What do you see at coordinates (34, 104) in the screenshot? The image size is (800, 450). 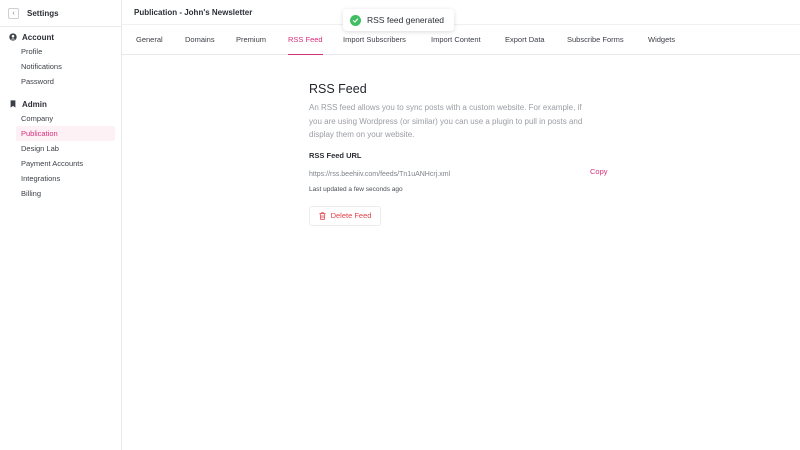 I see `section-label: Admin` at bounding box center [34, 104].